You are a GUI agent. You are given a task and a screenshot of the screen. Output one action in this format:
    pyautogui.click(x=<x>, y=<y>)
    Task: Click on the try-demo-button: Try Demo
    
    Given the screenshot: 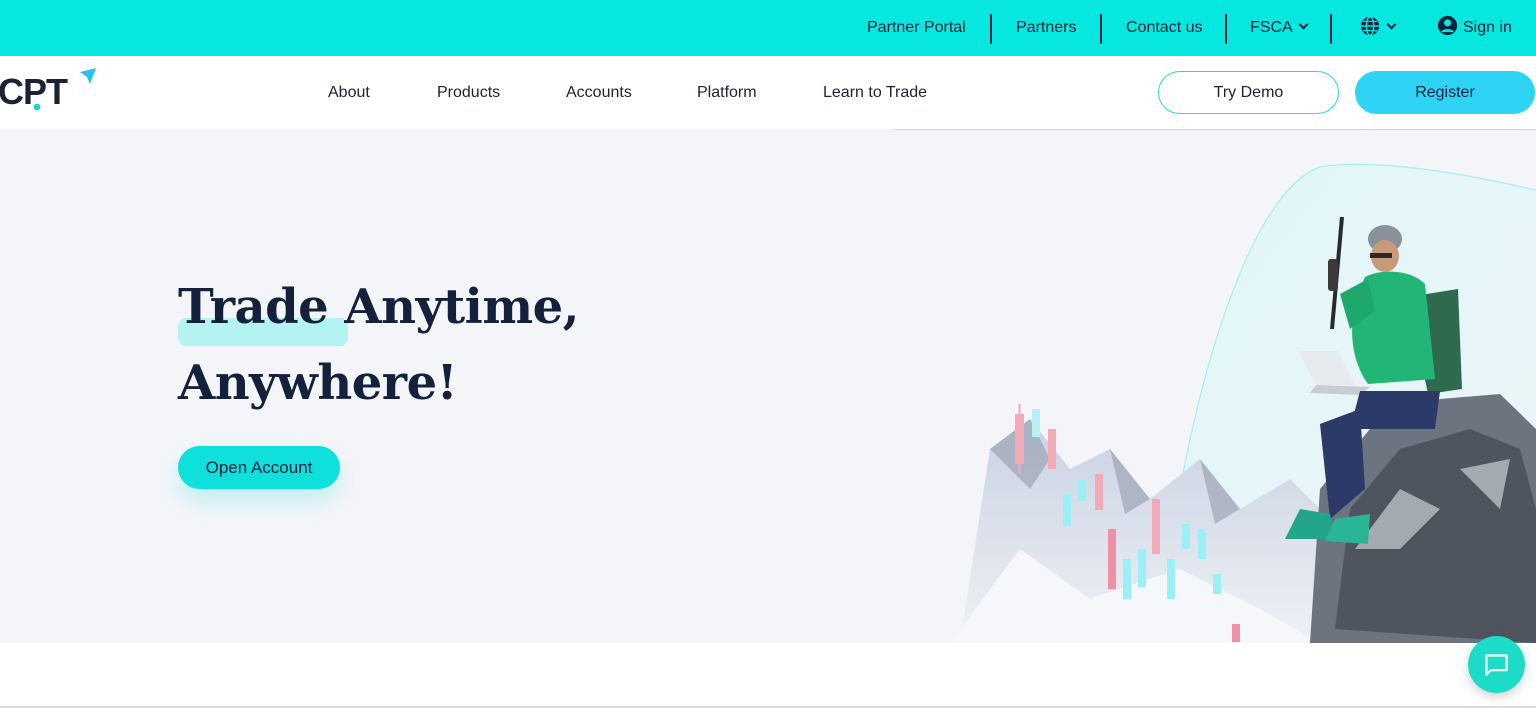 What is the action you would take?
    pyautogui.click(x=1248, y=92)
    